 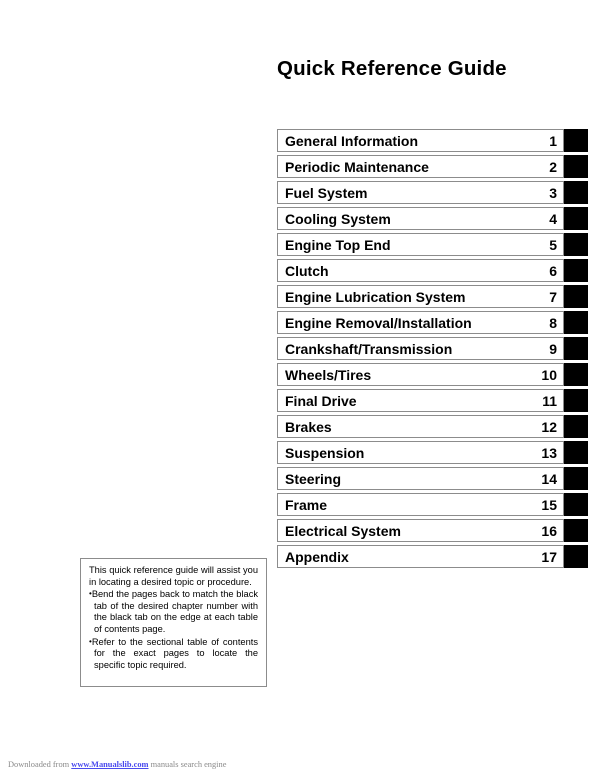 I want to click on chapter-title: Cooling System, so click(x=338, y=218).